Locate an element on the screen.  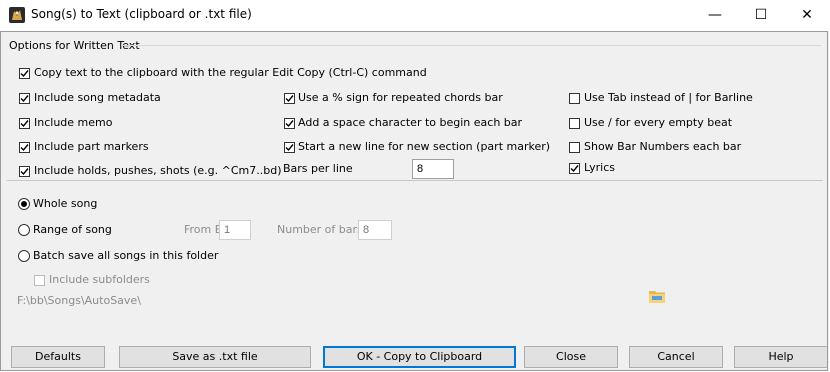
radio-dot is located at coordinates (24, 204).